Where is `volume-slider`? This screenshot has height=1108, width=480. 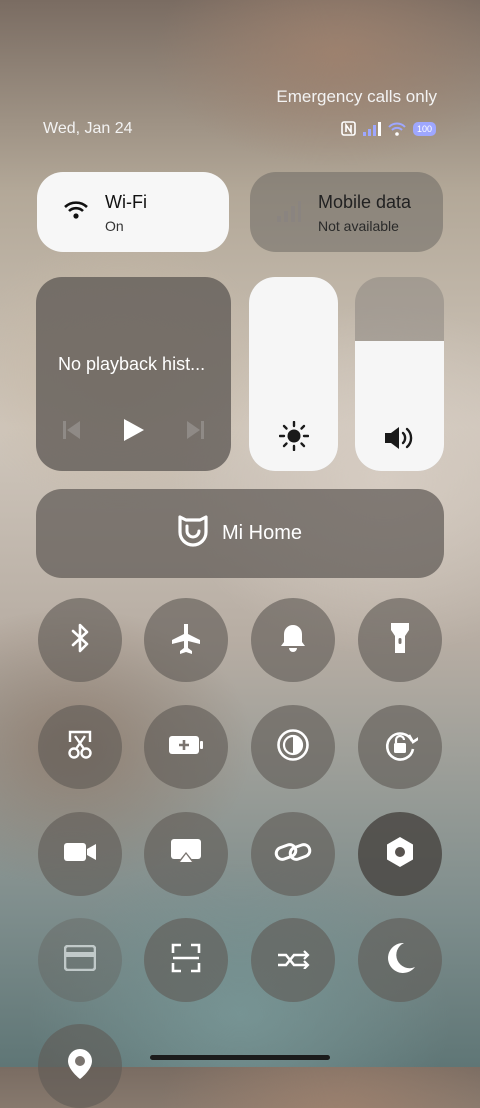
volume-slider is located at coordinates (399, 374).